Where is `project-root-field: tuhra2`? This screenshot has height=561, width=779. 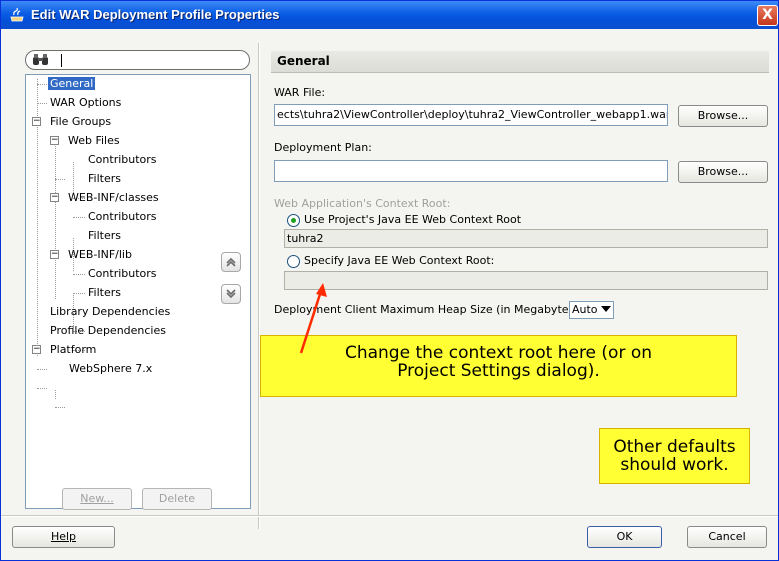
project-root-field: tuhra2 is located at coordinates (526, 238).